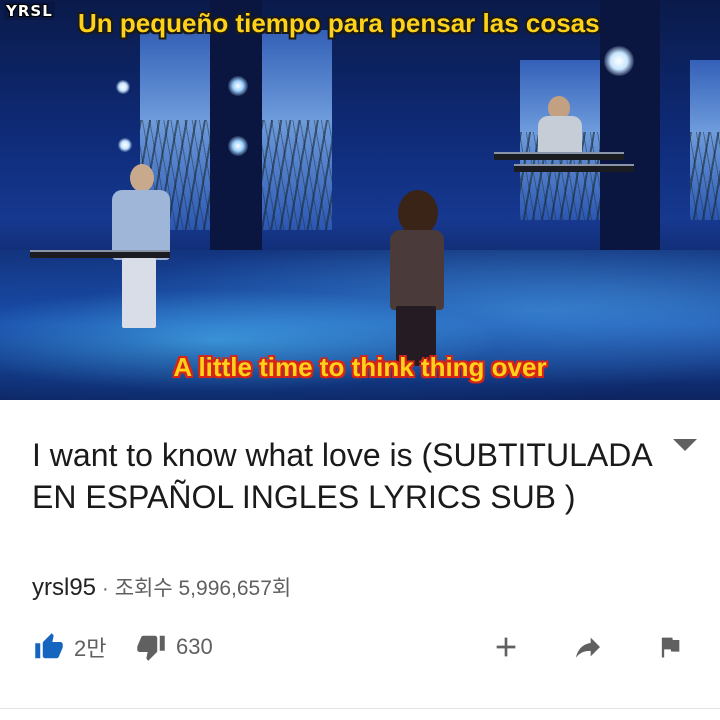 This screenshot has height=720, width=720. I want to click on subtitle-spanish: Un pequeño tiempo para pensar las cosas, so click(339, 23).